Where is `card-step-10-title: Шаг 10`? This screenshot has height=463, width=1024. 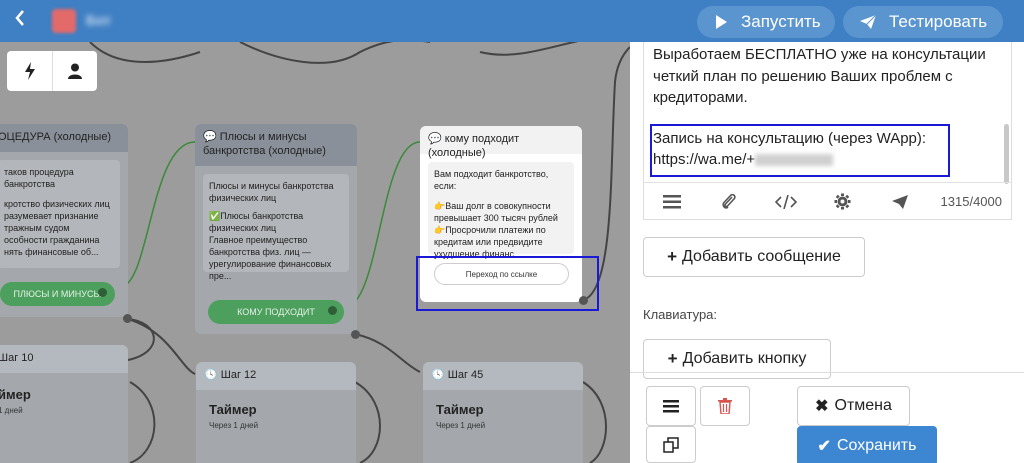 card-step-10-title: Шаг 10 is located at coordinates (64, 359).